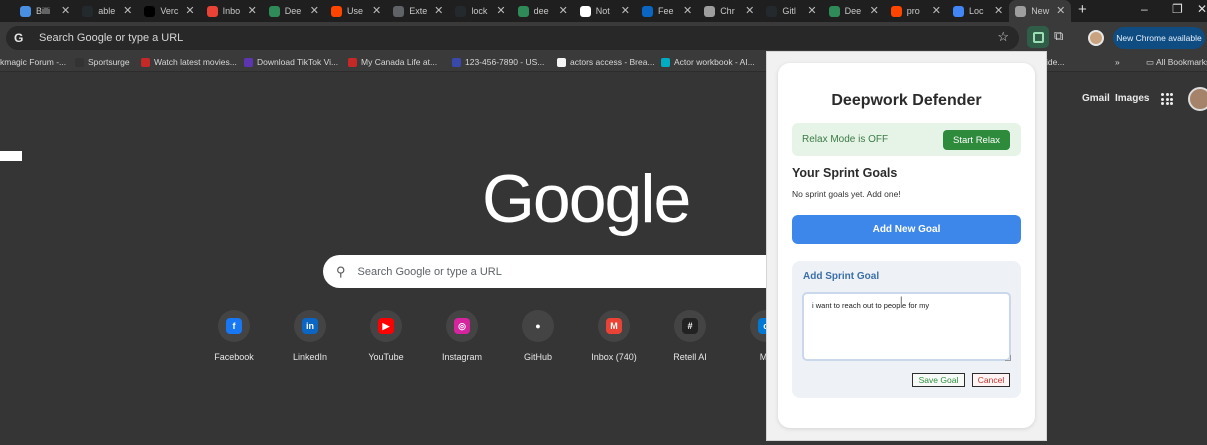 The width and height of the screenshot is (1207, 445). Describe the element at coordinates (916, 11) in the screenshot. I see `tab: pro ✕` at that location.